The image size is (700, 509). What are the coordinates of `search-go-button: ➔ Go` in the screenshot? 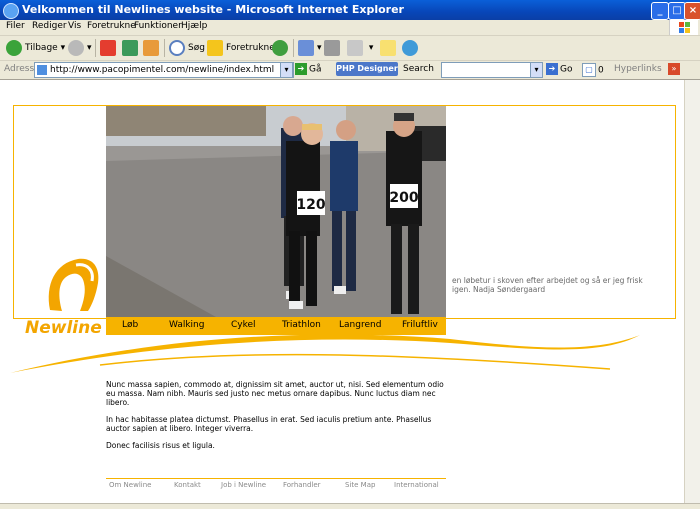 It's located at (559, 69).